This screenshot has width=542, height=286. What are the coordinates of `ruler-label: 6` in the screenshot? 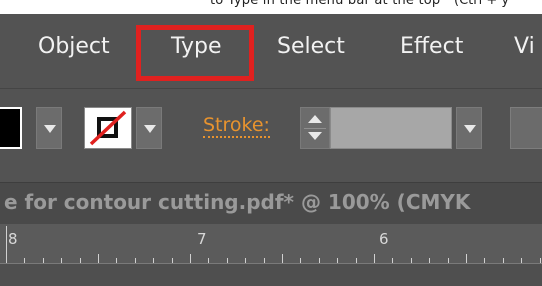 It's located at (384, 239).